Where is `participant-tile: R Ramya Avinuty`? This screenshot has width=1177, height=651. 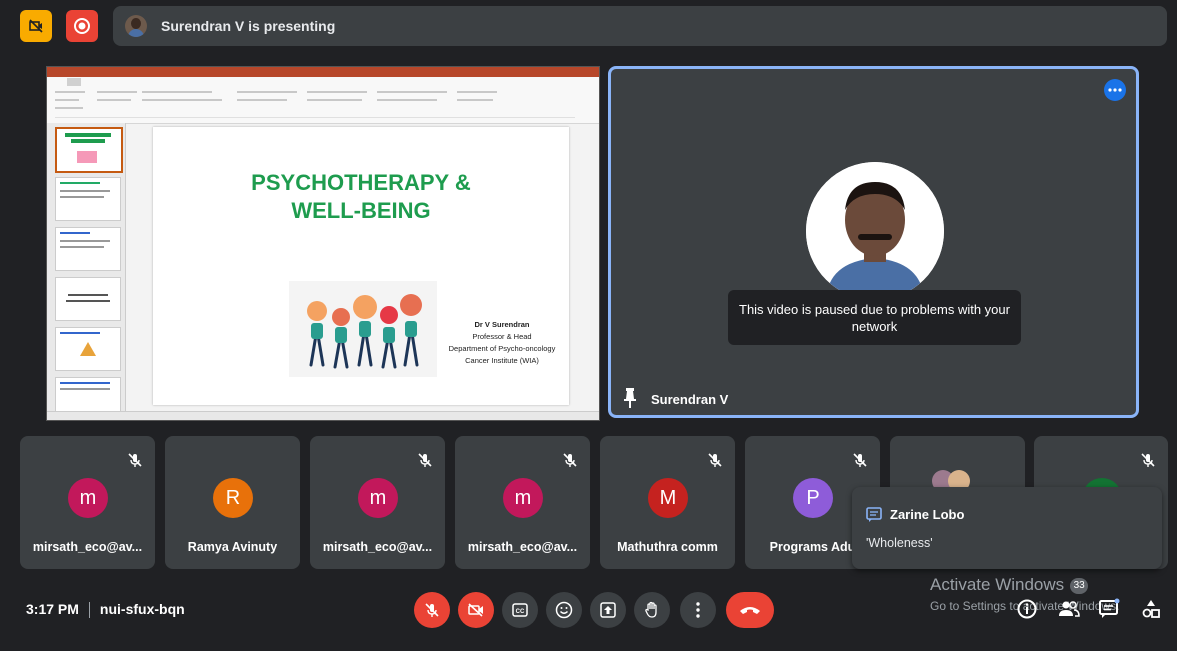 participant-tile: R Ramya Avinuty is located at coordinates (232, 502).